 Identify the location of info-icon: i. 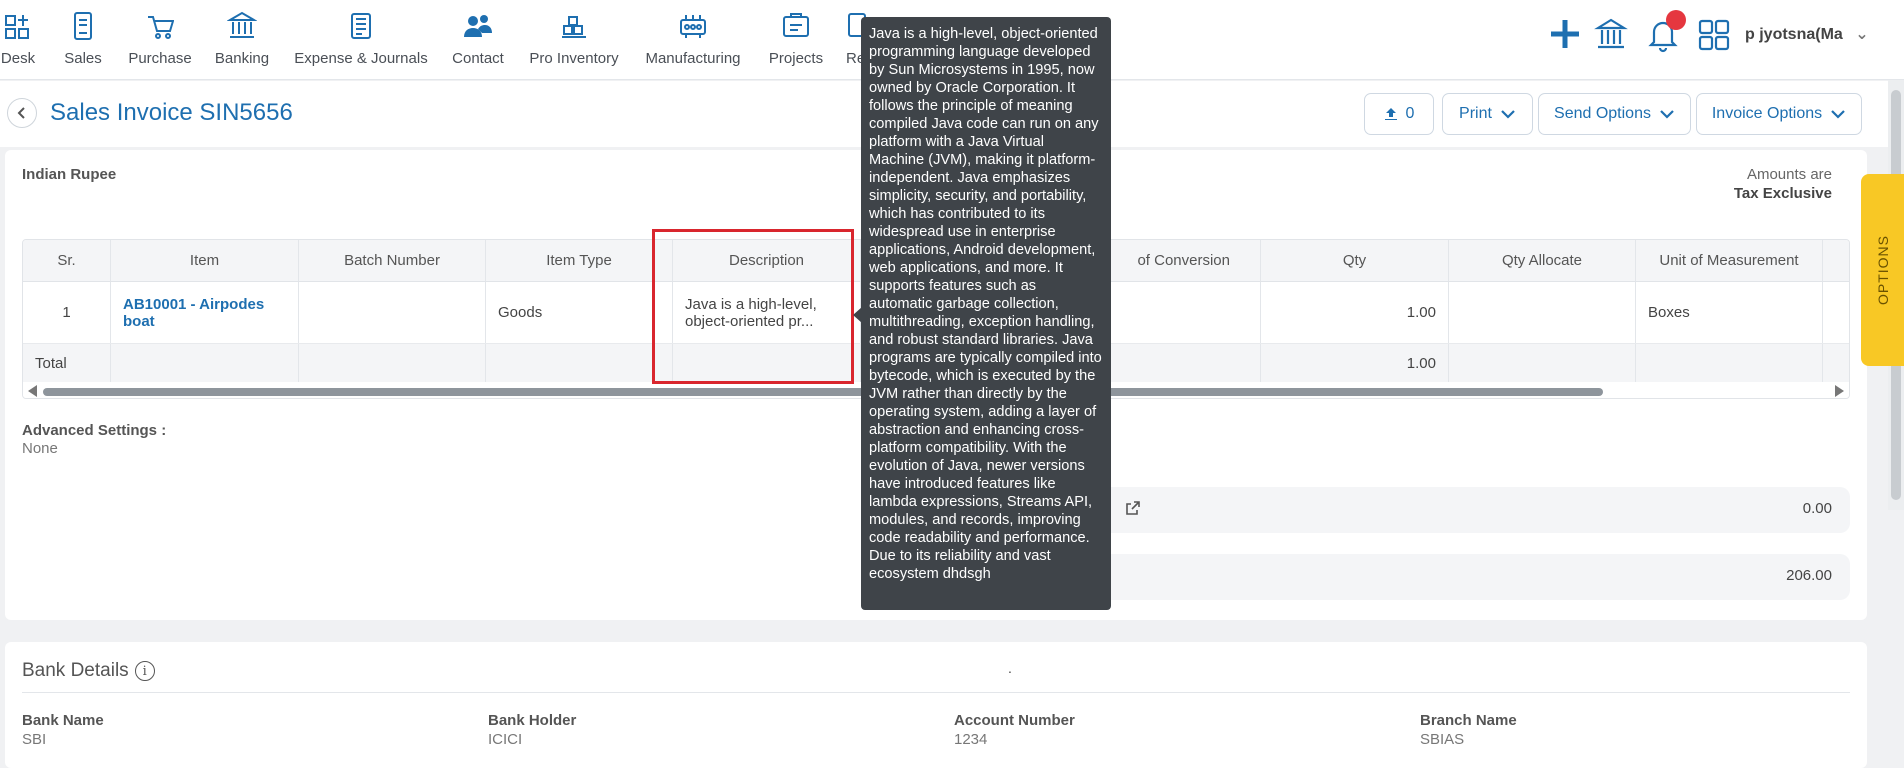
(144, 671).